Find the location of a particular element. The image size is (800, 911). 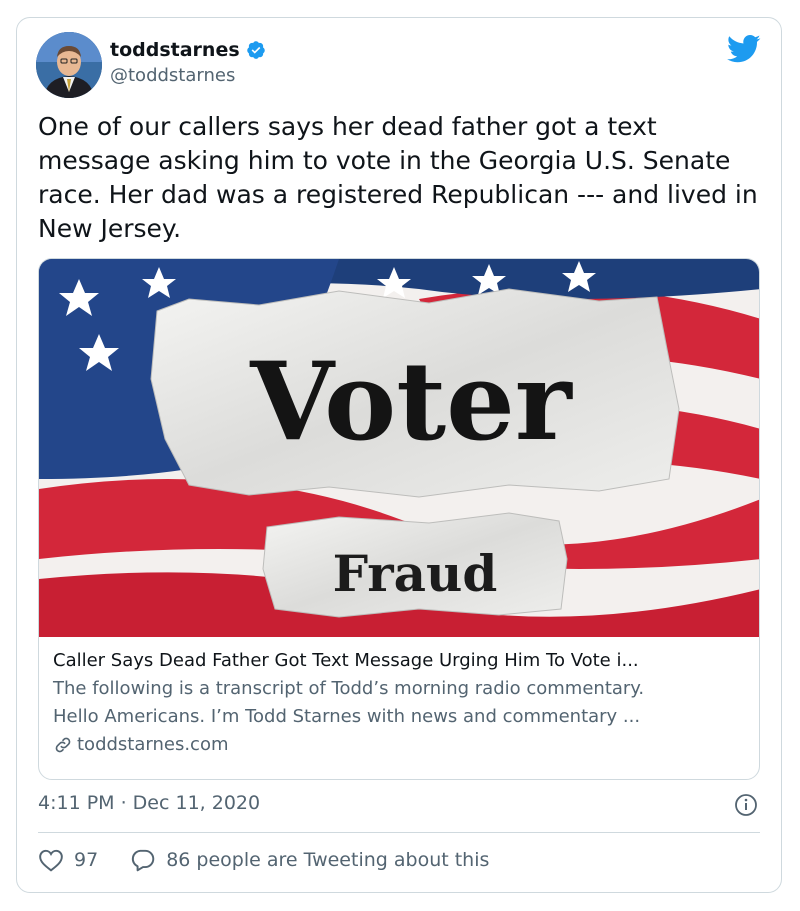

avatar is located at coordinates (69, 65).